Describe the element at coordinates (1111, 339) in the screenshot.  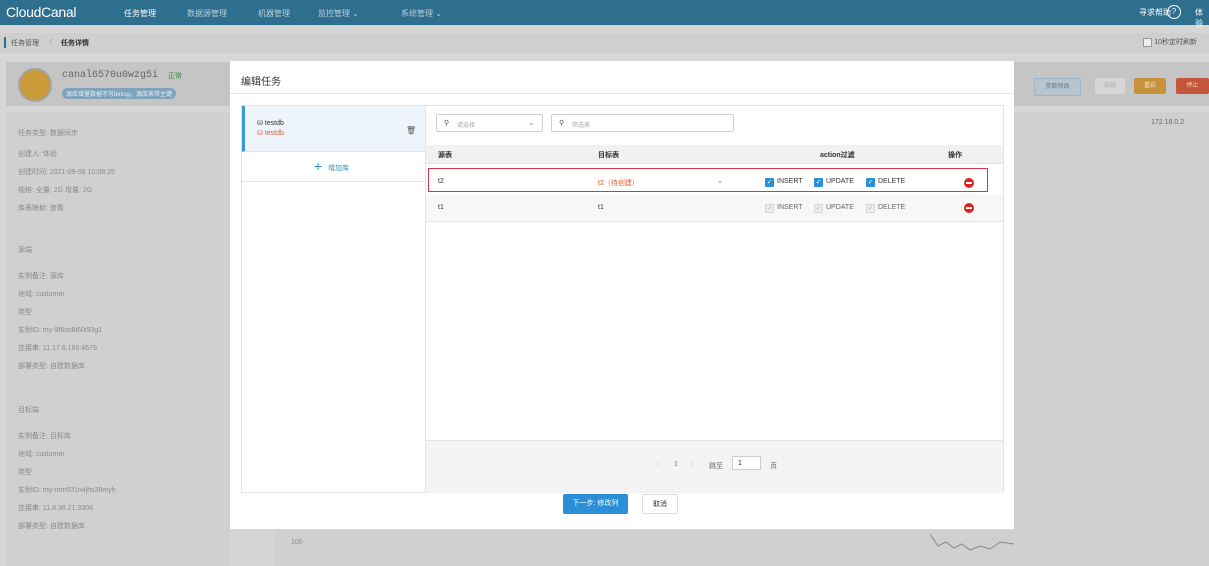
I see `monitor-panel` at that location.